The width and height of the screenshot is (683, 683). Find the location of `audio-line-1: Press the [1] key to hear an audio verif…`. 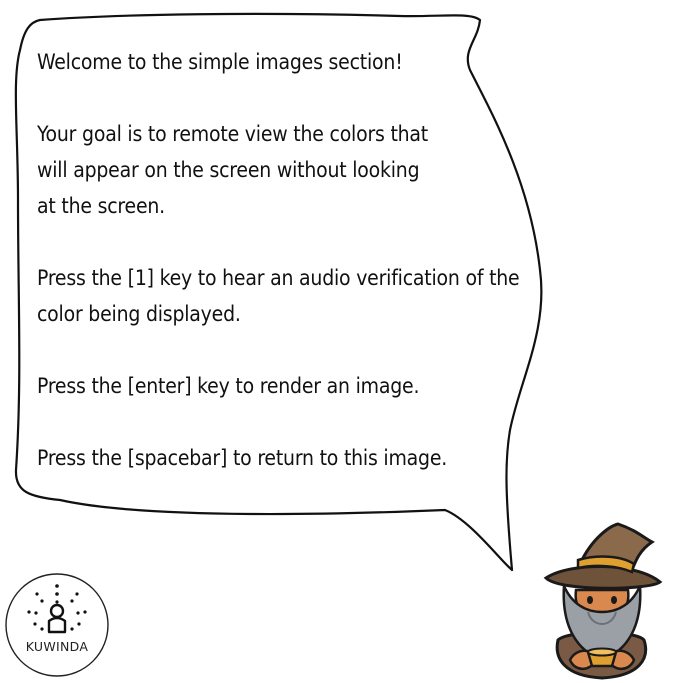

audio-line-1: Press the [1] key to hear an audio verif… is located at coordinates (278, 278).